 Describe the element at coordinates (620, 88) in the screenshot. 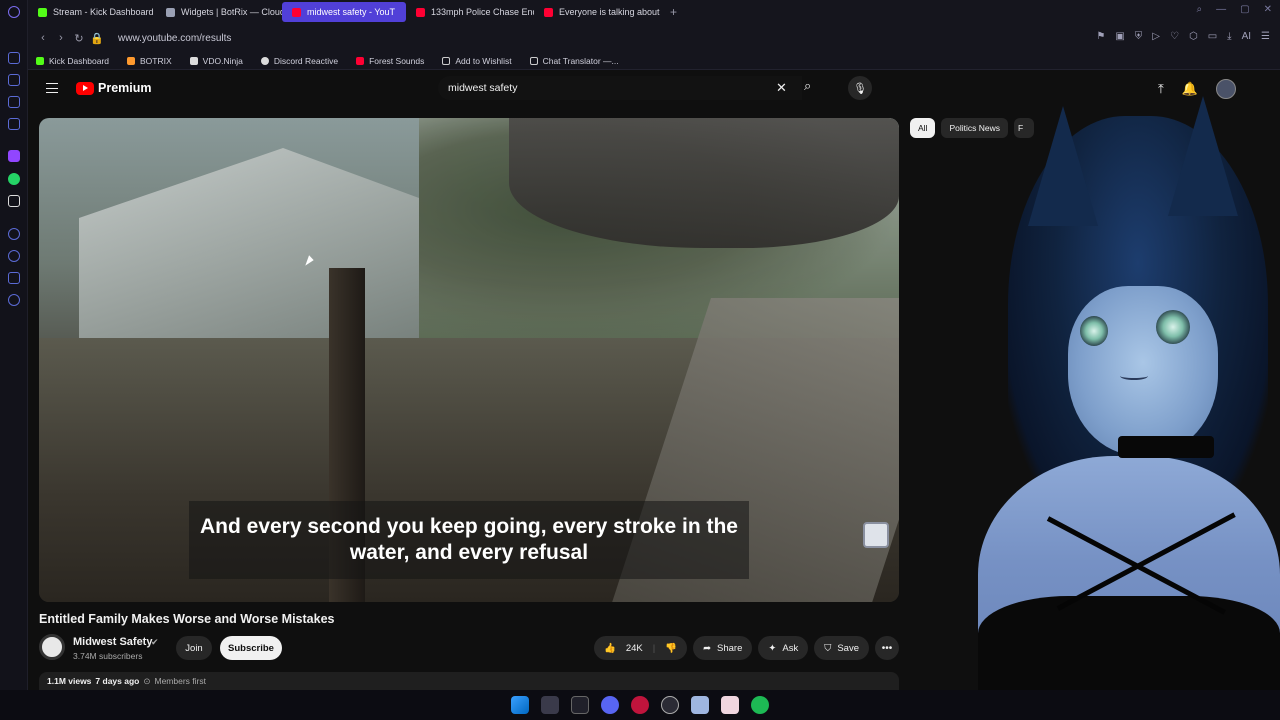

I see `search-input: midwest safety` at that location.